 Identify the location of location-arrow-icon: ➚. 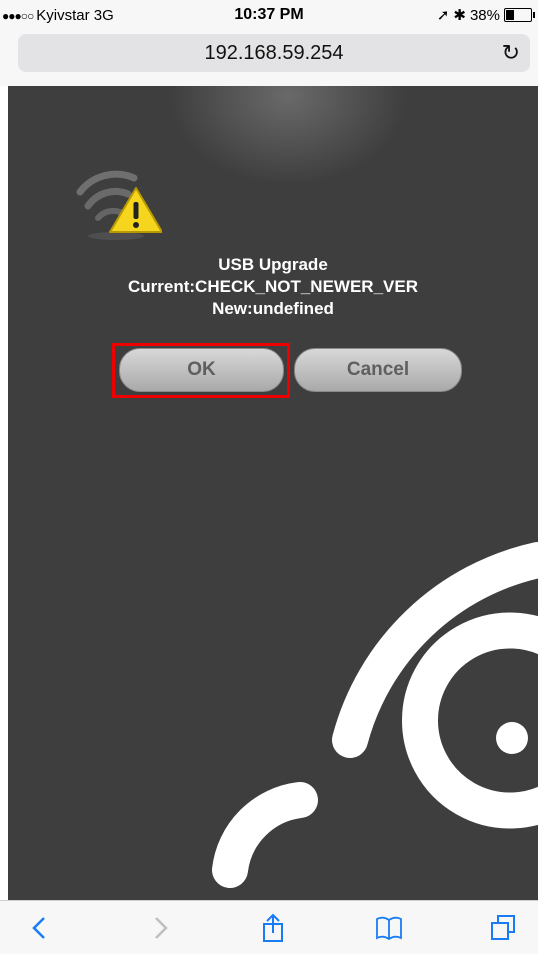
(443, 15).